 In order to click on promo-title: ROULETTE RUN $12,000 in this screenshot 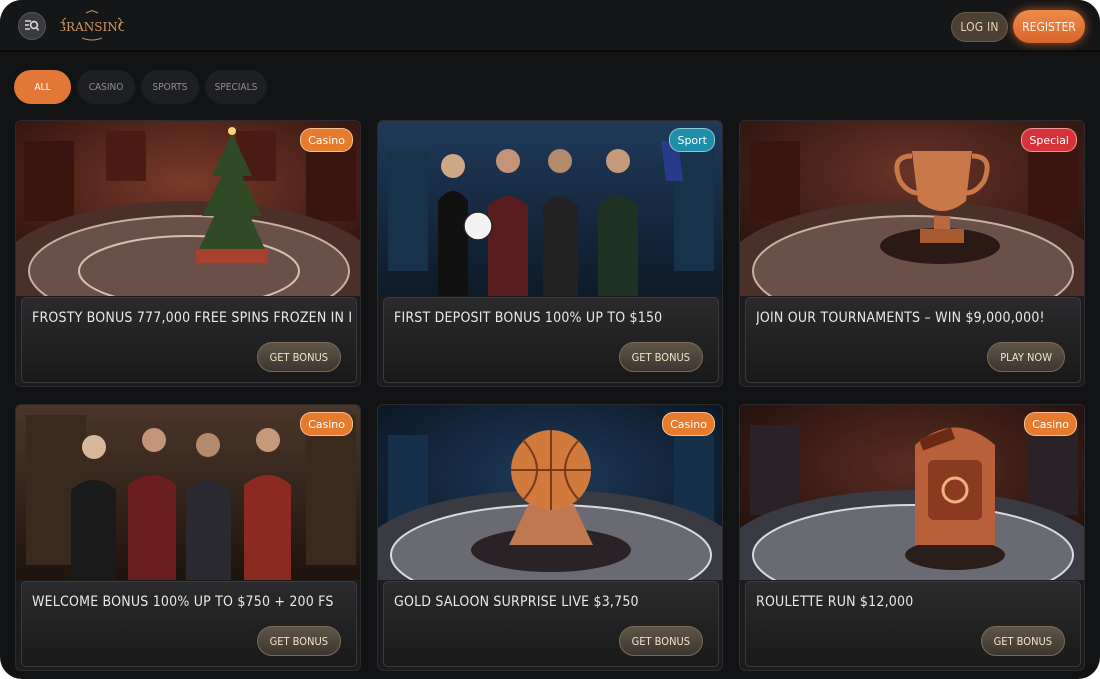, I will do `click(835, 602)`.